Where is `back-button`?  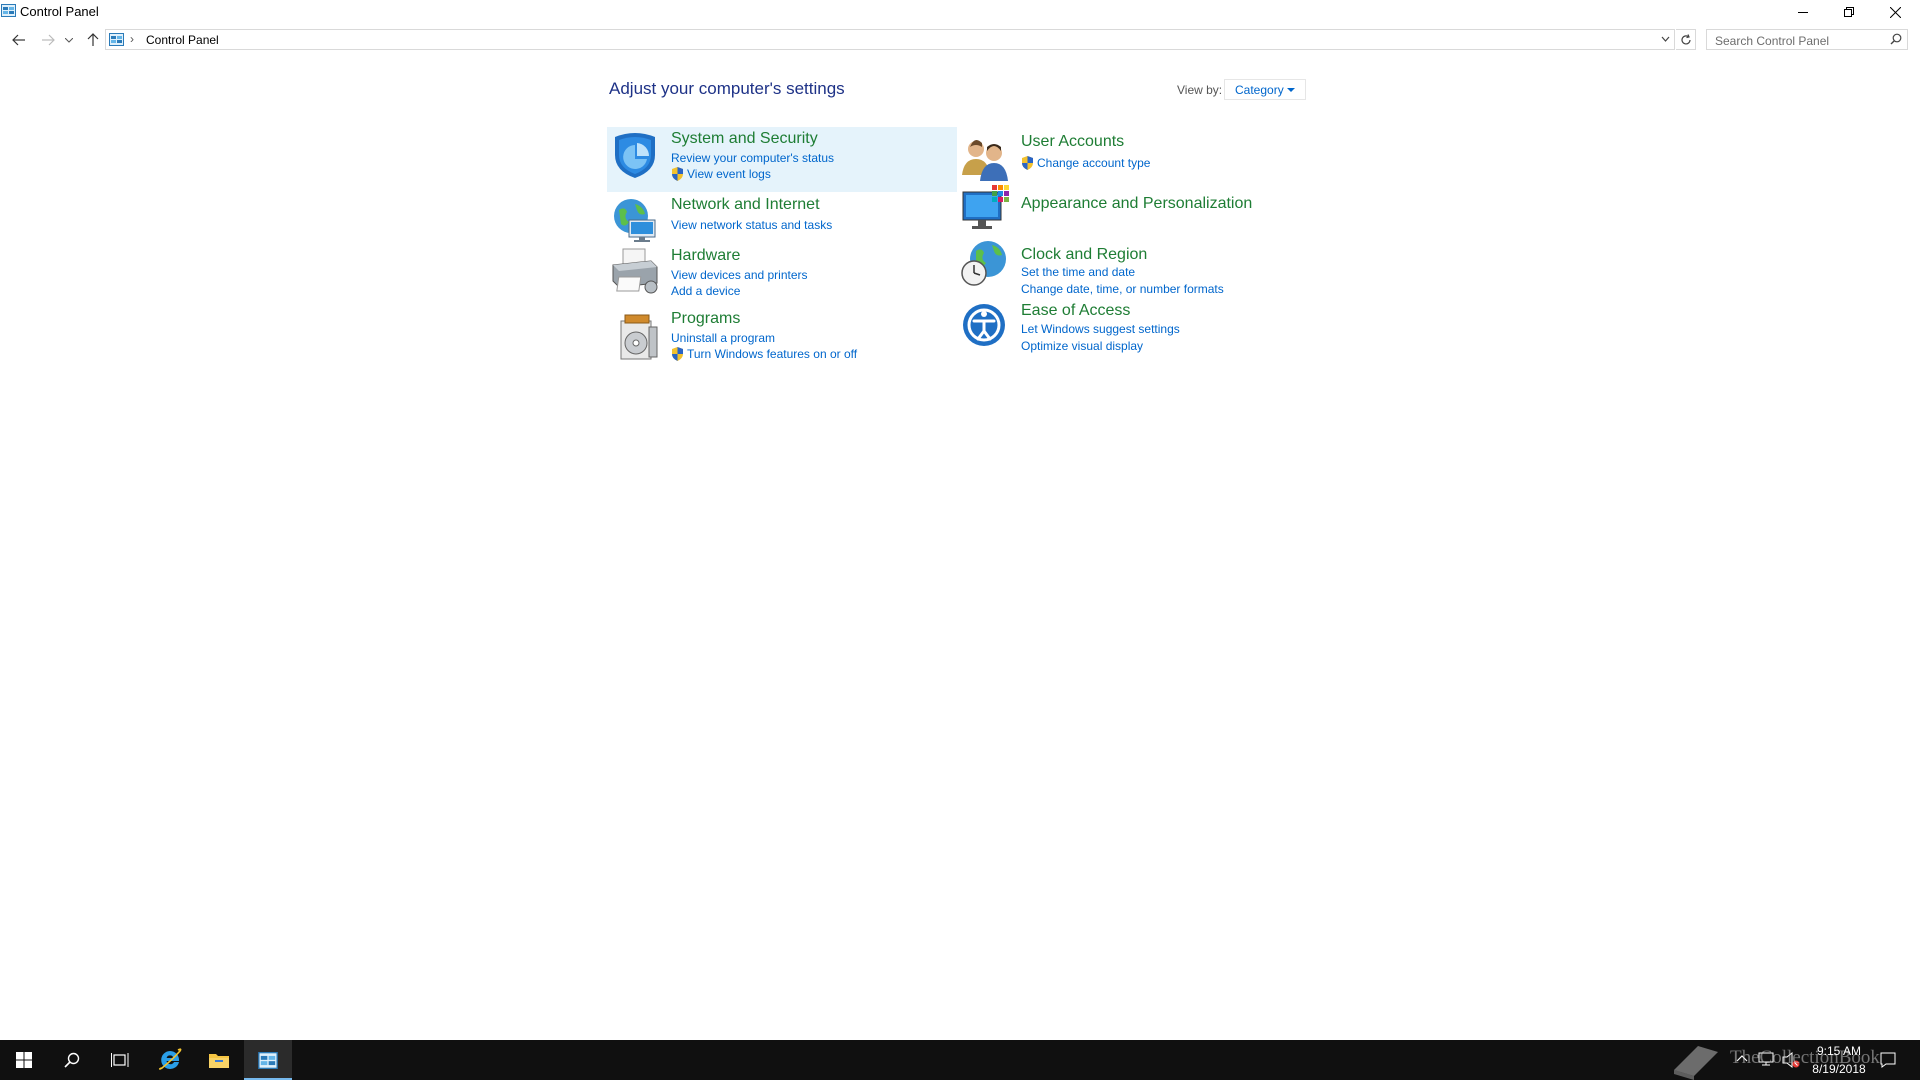 back-button is located at coordinates (19, 40).